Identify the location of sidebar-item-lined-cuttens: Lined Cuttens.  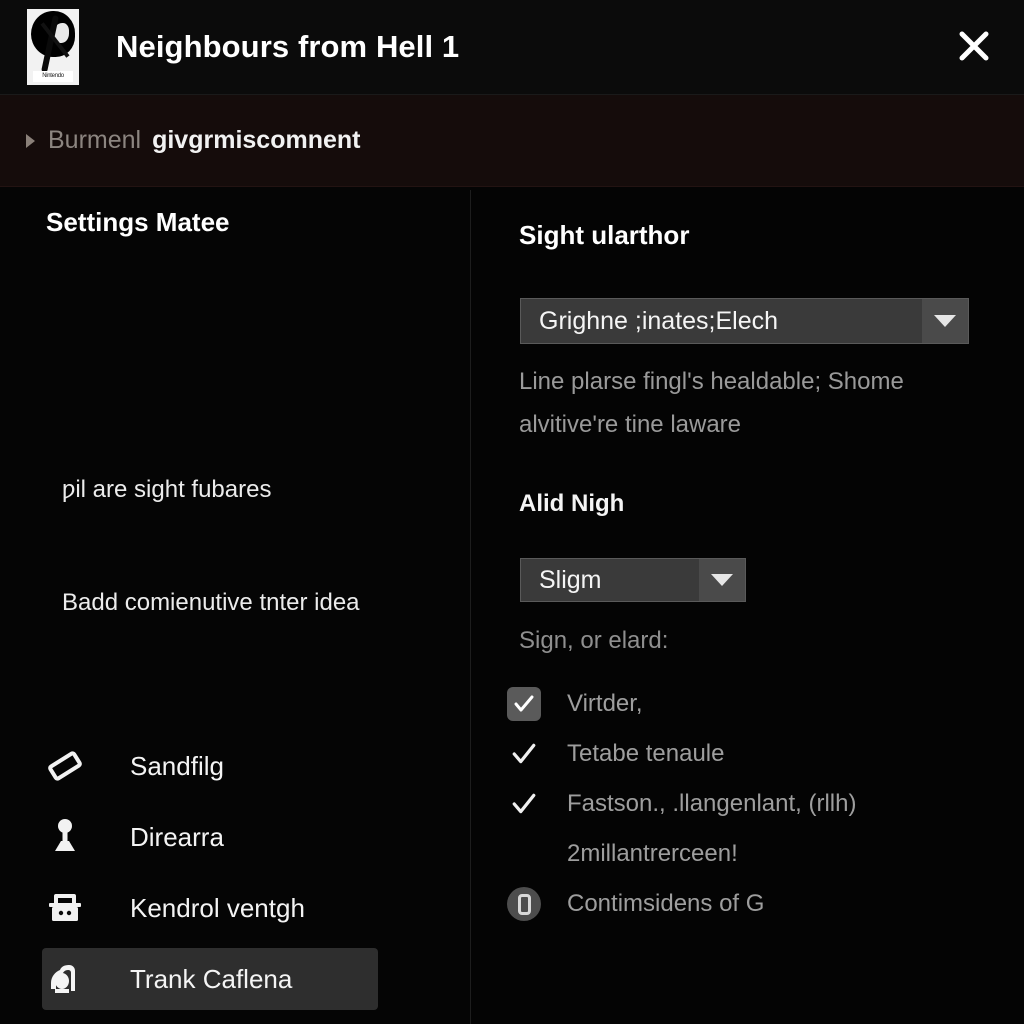
(235, 1021).